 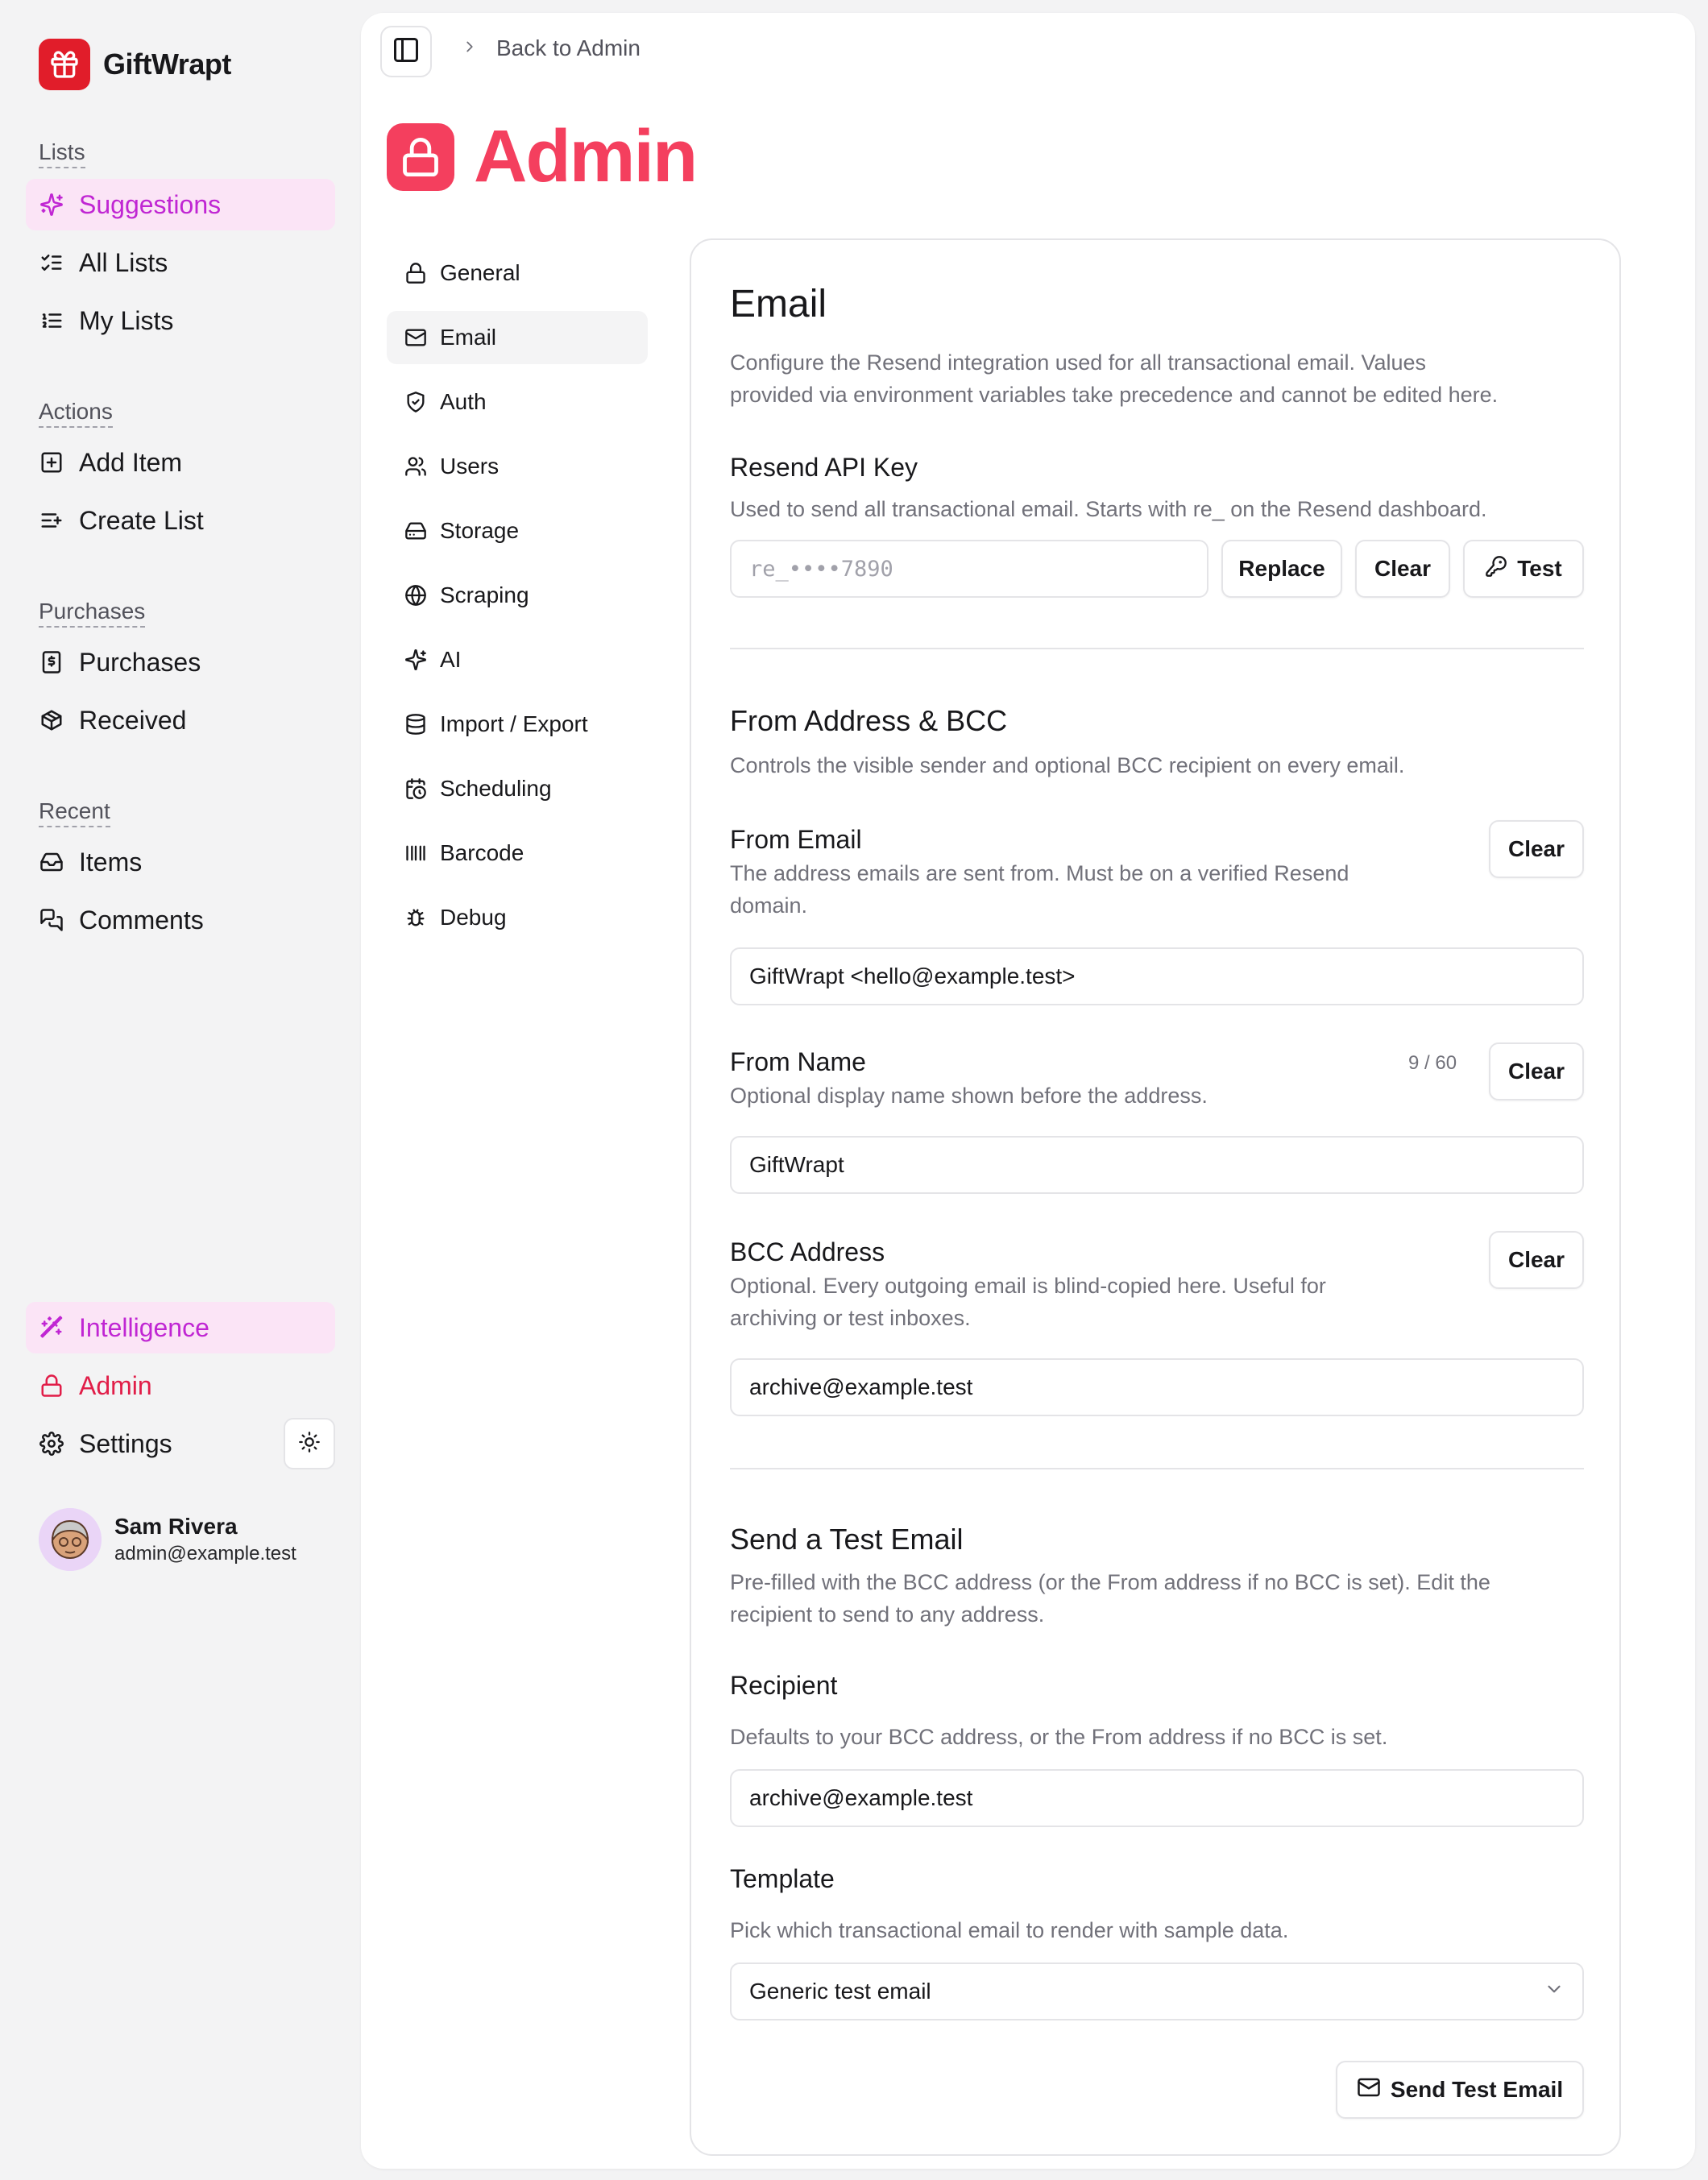 What do you see at coordinates (586, 156) in the screenshot?
I see `page-title-text: Admin` at bounding box center [586, 156].